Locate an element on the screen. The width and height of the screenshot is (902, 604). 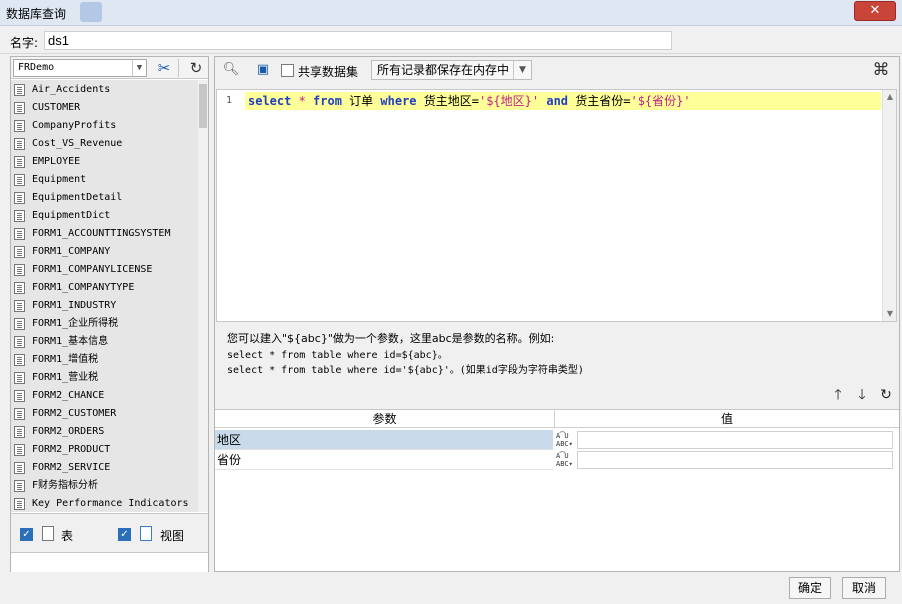
search-field is located at coordinates (109, 562).